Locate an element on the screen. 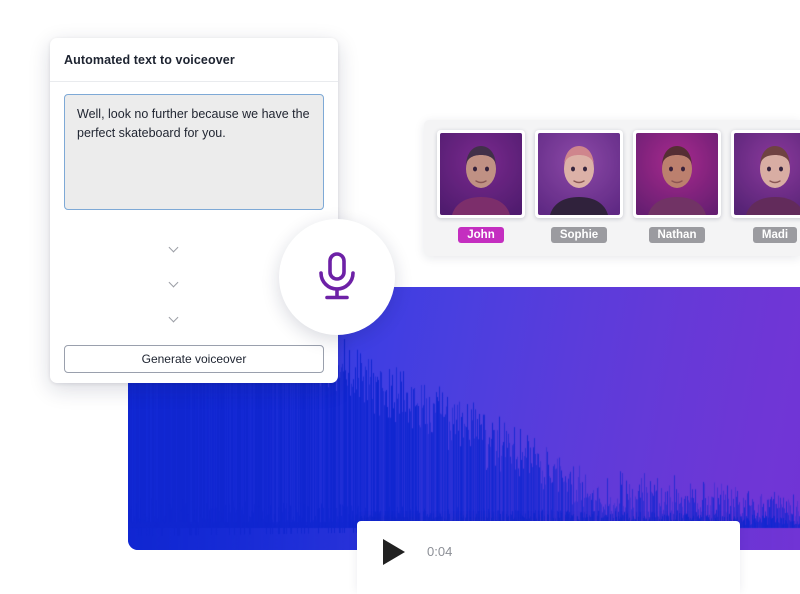 Image resolution: width=800 pixels, height=594 pixels. setting-row-voice is located at coordinates (194, 318).